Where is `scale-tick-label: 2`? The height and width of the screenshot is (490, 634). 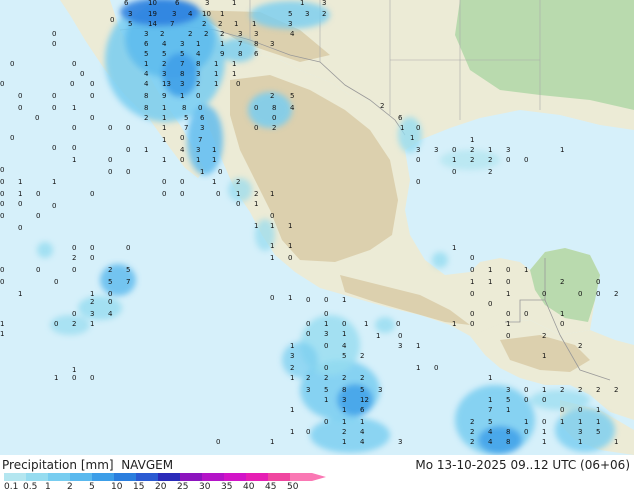 scale-tick-label: 2 is located at coordinates (70, 486).